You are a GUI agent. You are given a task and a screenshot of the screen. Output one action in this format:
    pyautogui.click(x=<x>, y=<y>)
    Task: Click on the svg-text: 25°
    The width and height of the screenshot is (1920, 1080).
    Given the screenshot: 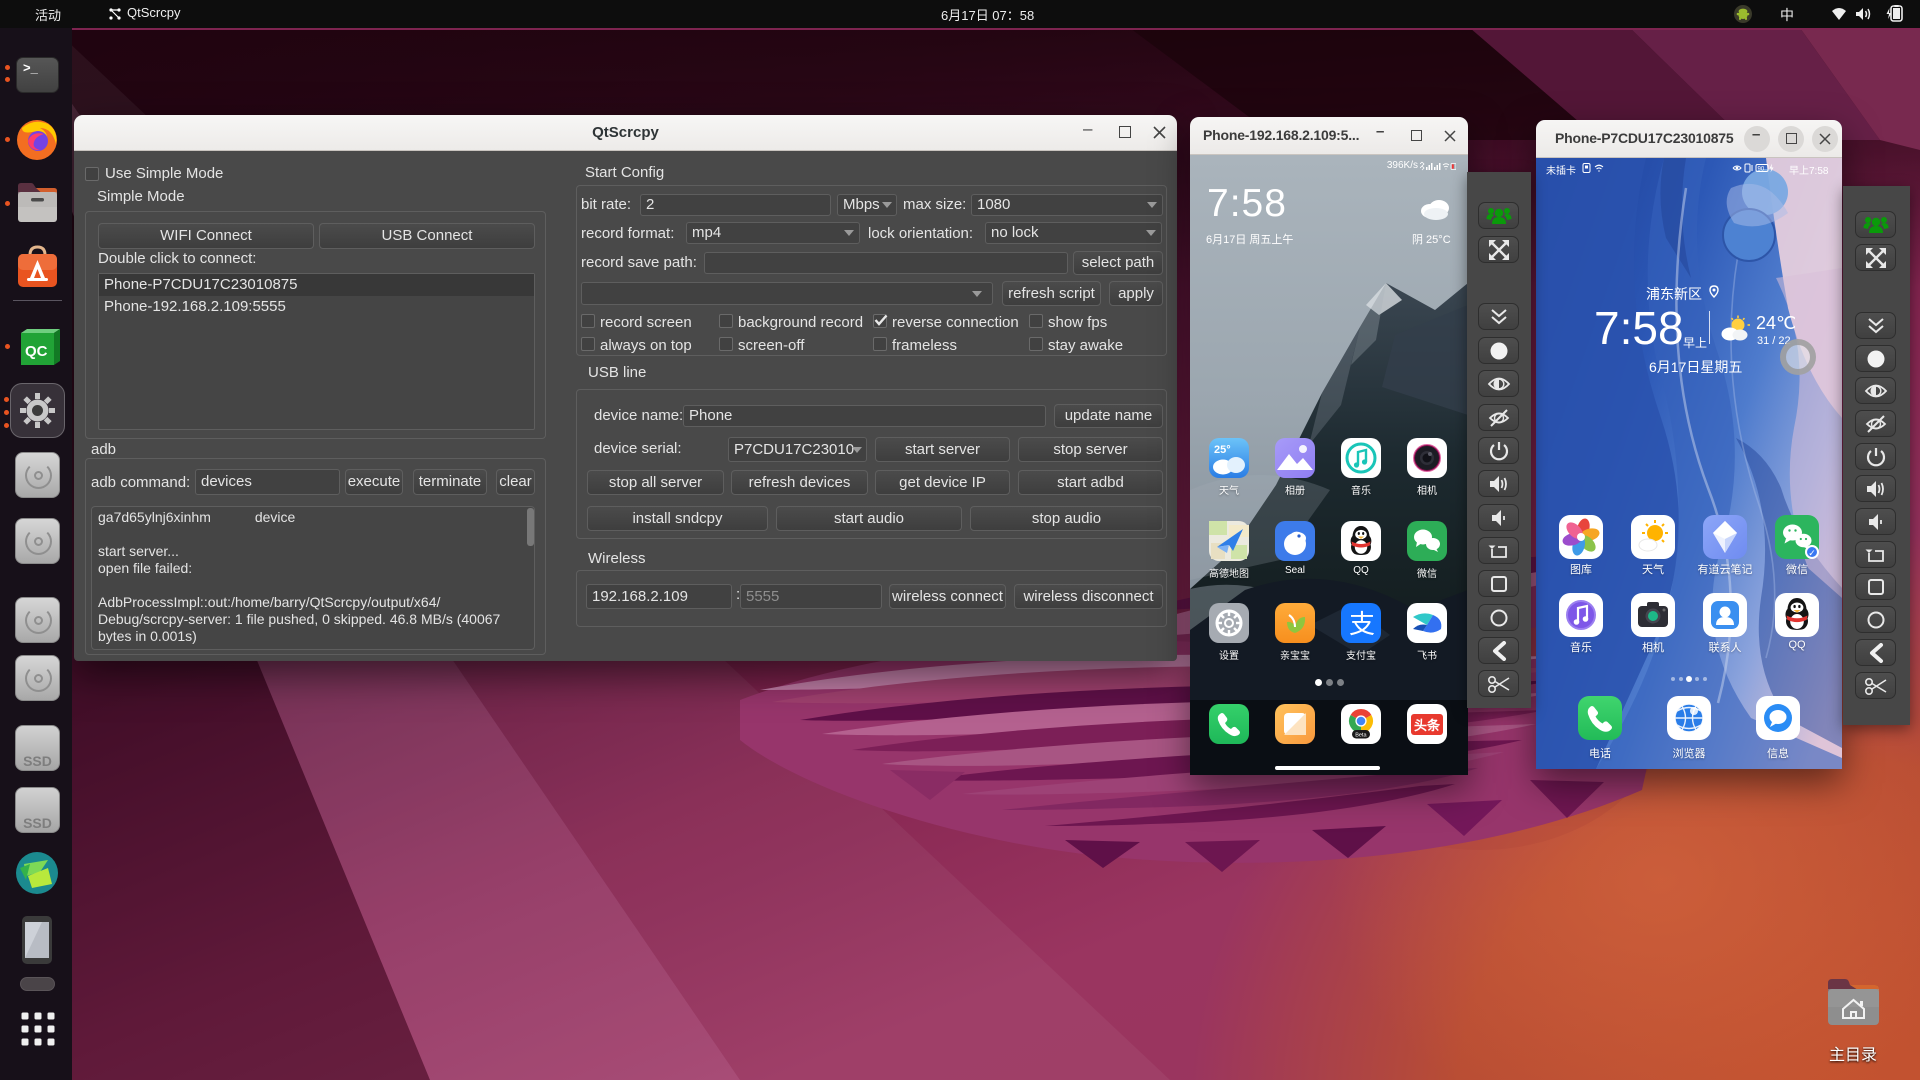 What is the action you would take?
    pyautogui.click(x=1222, y=450)
    